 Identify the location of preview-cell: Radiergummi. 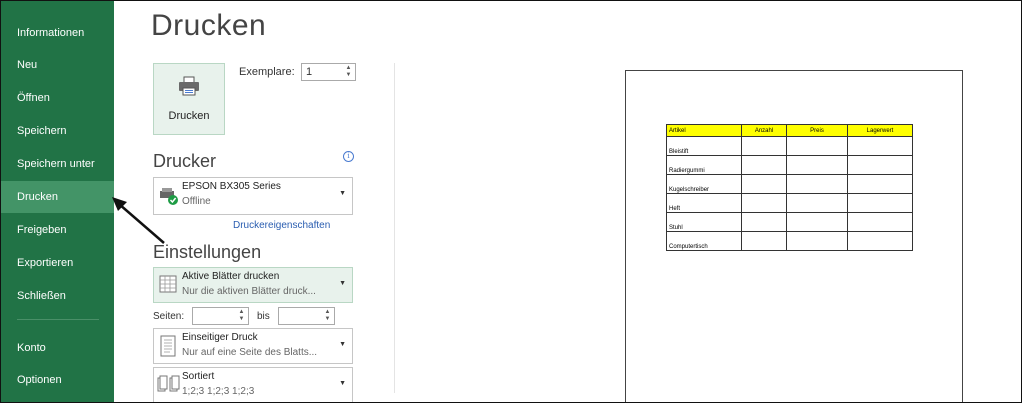
(704, 165).